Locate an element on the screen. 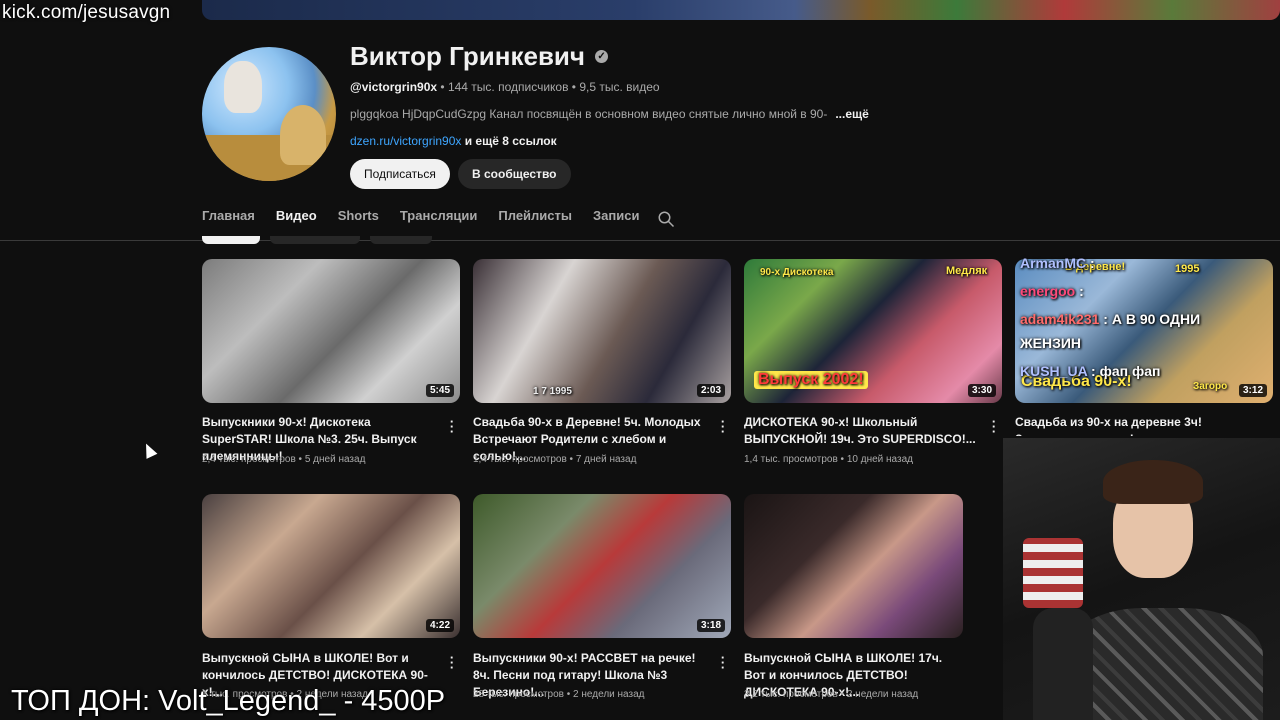 The height and width of the screenshot is (720, 1280). video-thumbnail: 90-х Дискотека Медляк Выпуск 2002! 3:30 is located at coordinates (873, 331).